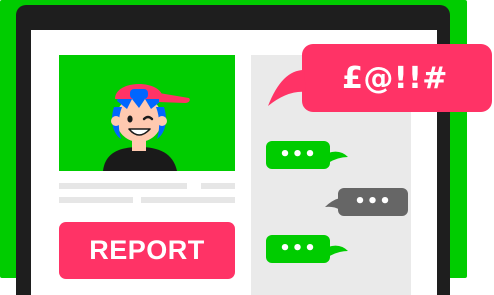 The height and width of the screenshot is (295, 494). I want to click on report-button: REPORT, so click(147, 250).